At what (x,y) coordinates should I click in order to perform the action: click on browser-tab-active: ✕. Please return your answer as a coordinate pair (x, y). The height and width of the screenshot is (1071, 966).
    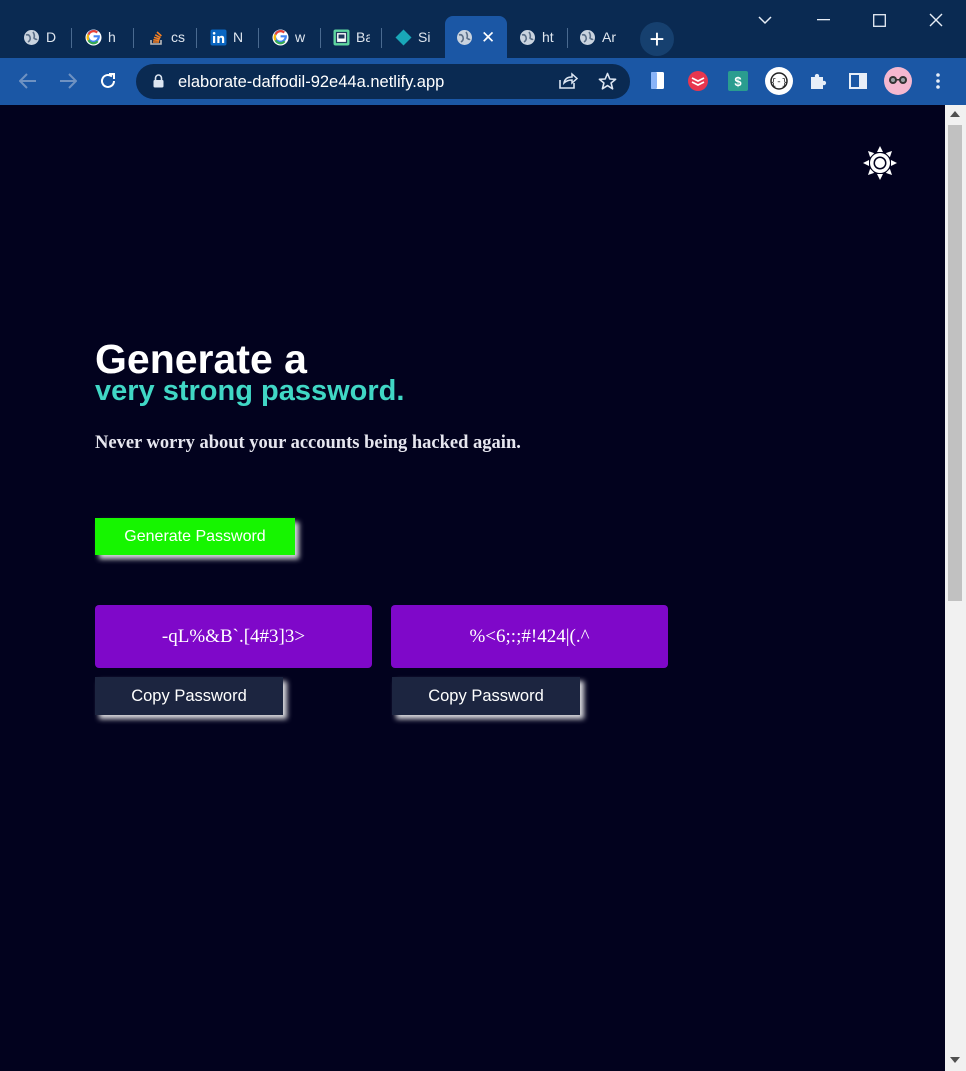
    Looking at the image, I should click on (476, 37).